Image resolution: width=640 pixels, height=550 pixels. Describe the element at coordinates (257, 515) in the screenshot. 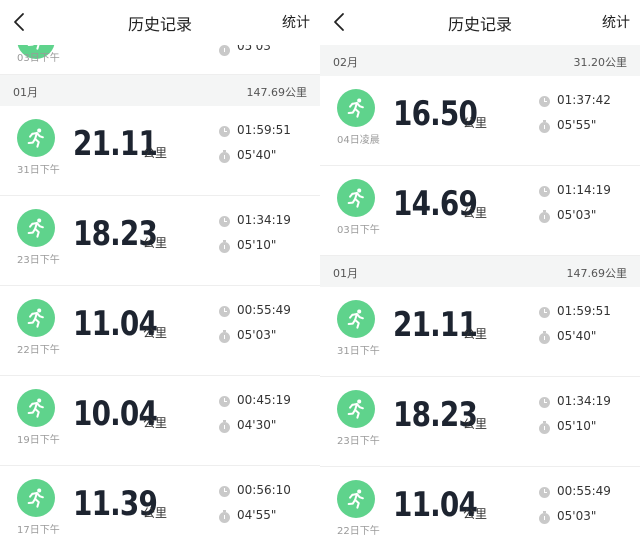

I see `run-pace: 04'55"` at that location.